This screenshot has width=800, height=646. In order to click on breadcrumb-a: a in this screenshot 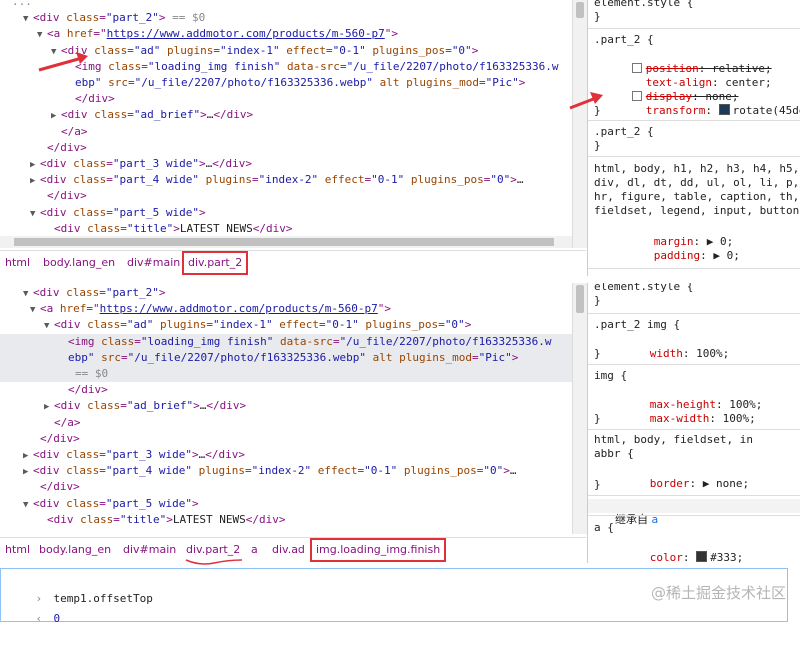, I will do `click(254, 550)`.